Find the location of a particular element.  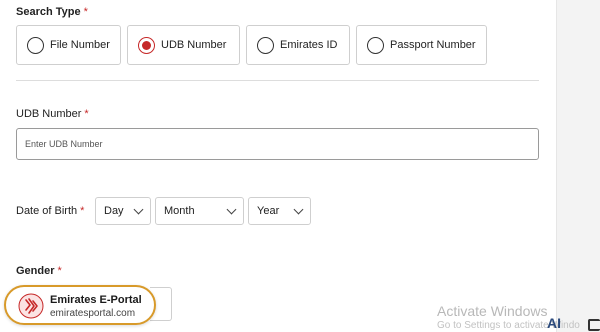

month-select-value: Month is located at coordinates (179, 211).